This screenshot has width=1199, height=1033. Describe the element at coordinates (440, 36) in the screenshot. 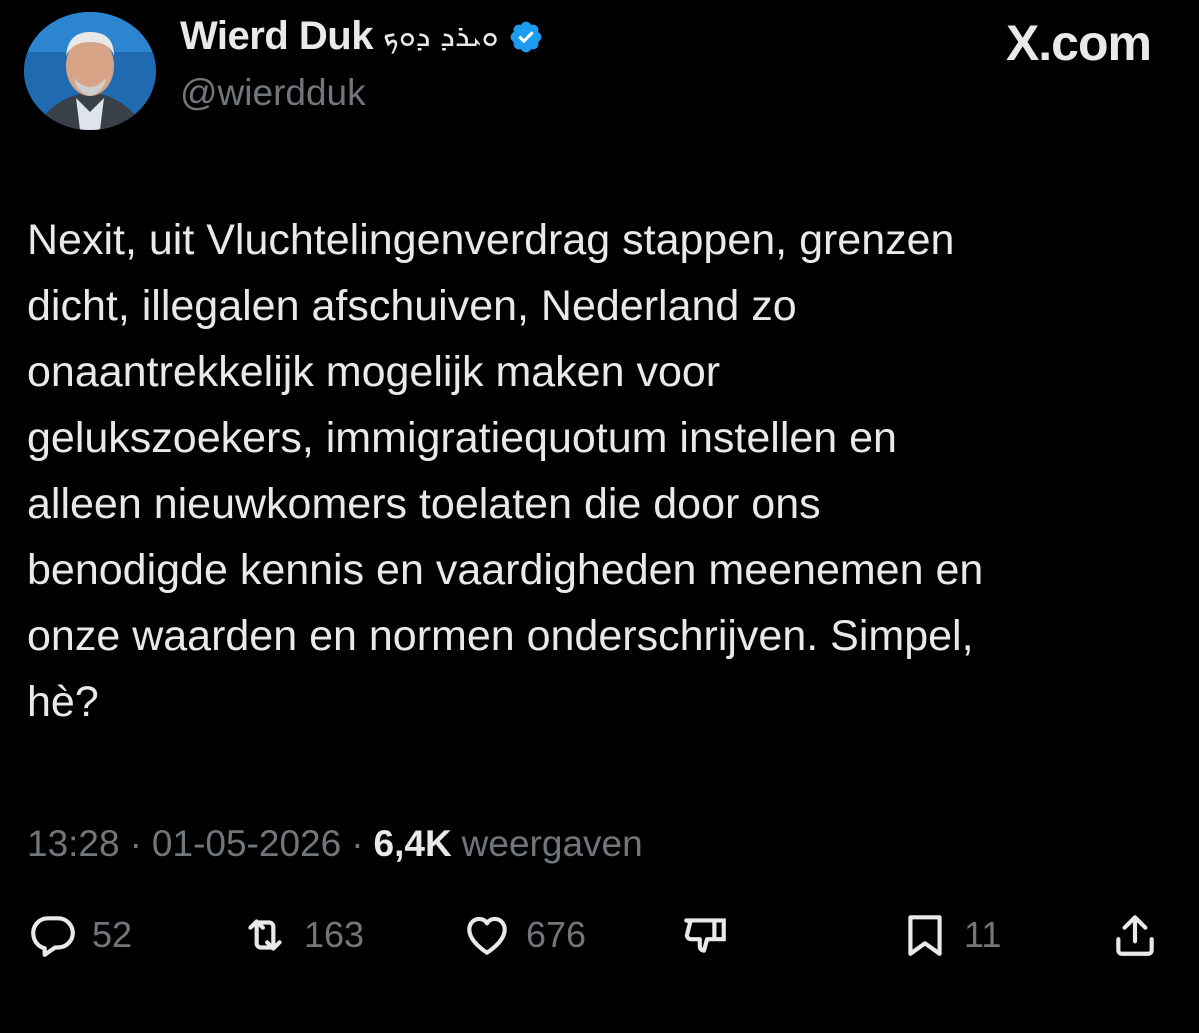

I see `name-glyphs: ܘܝܪܕ ܕܘܟ` at that location.